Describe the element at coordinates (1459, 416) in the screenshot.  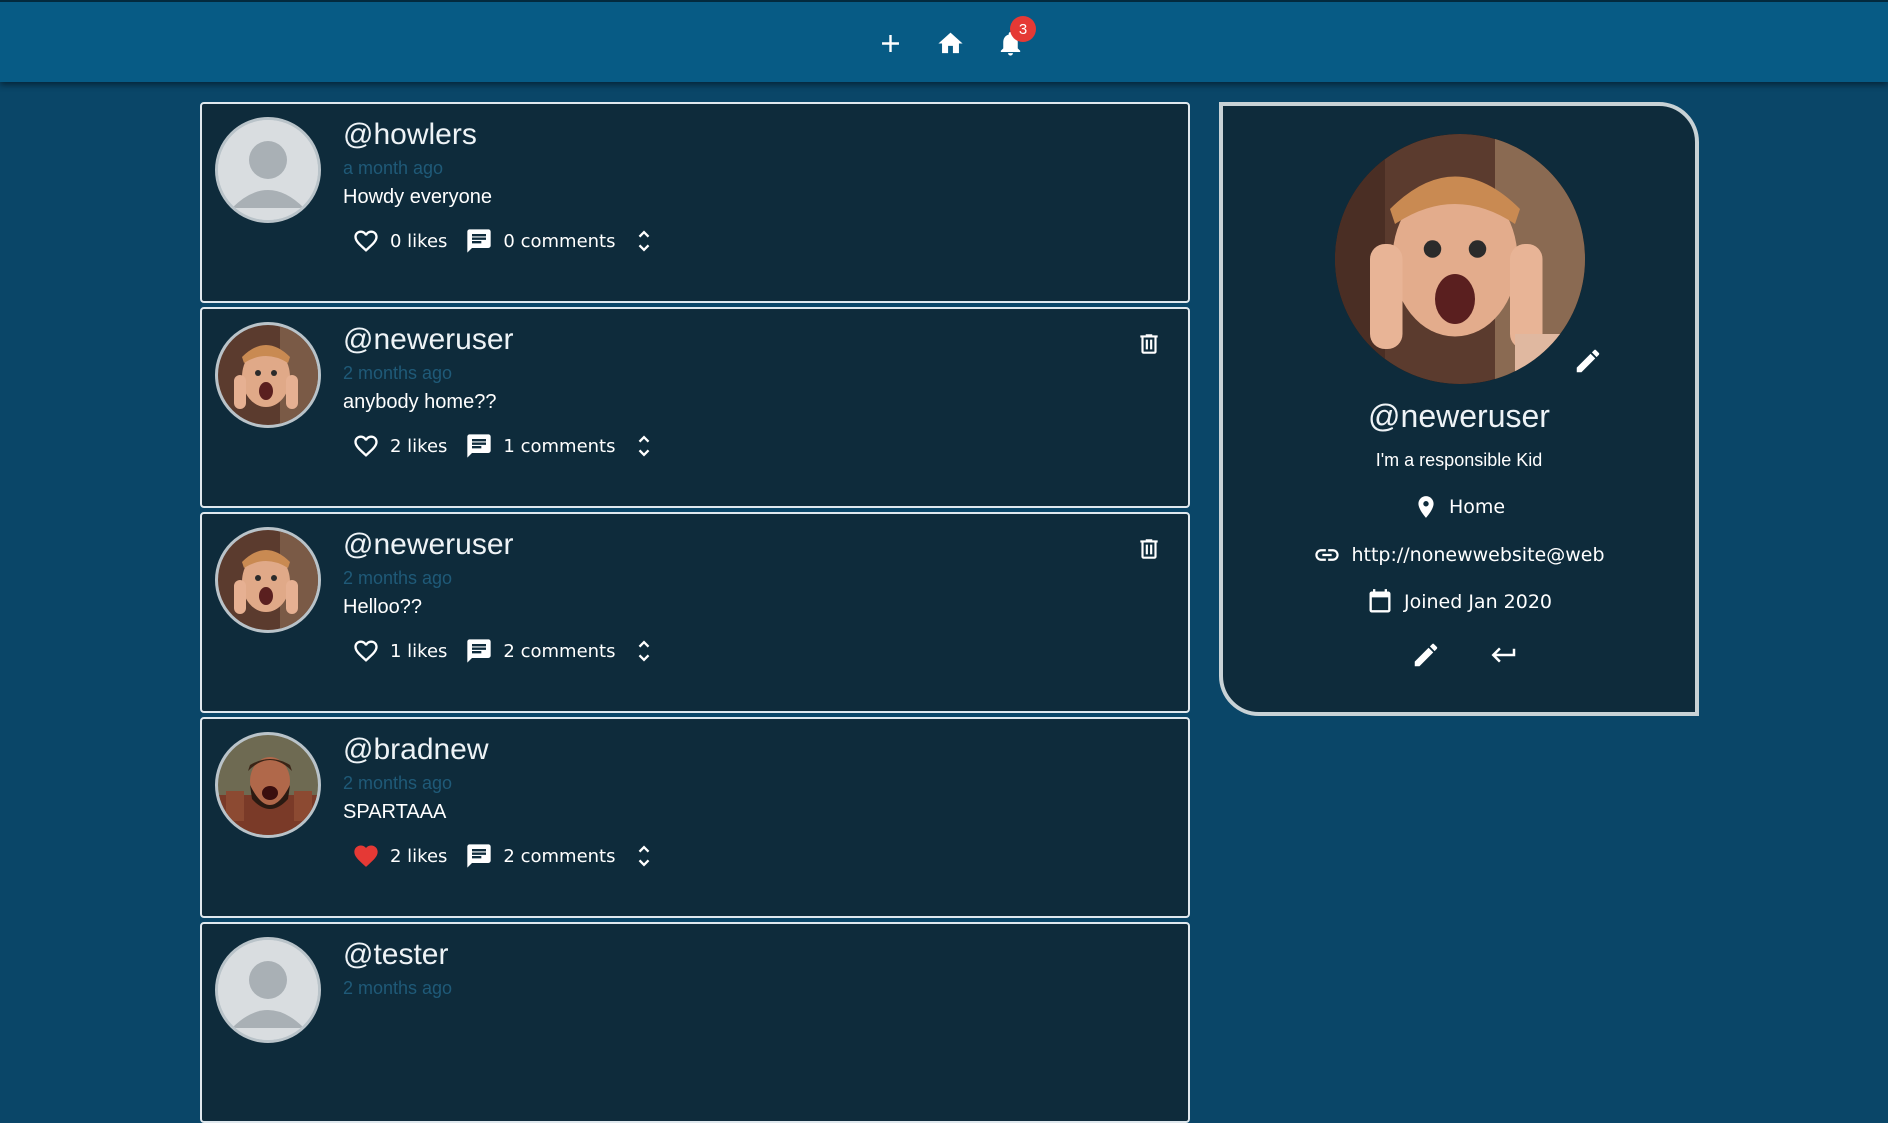
I see `profile-handle: @neweruser` at that location.